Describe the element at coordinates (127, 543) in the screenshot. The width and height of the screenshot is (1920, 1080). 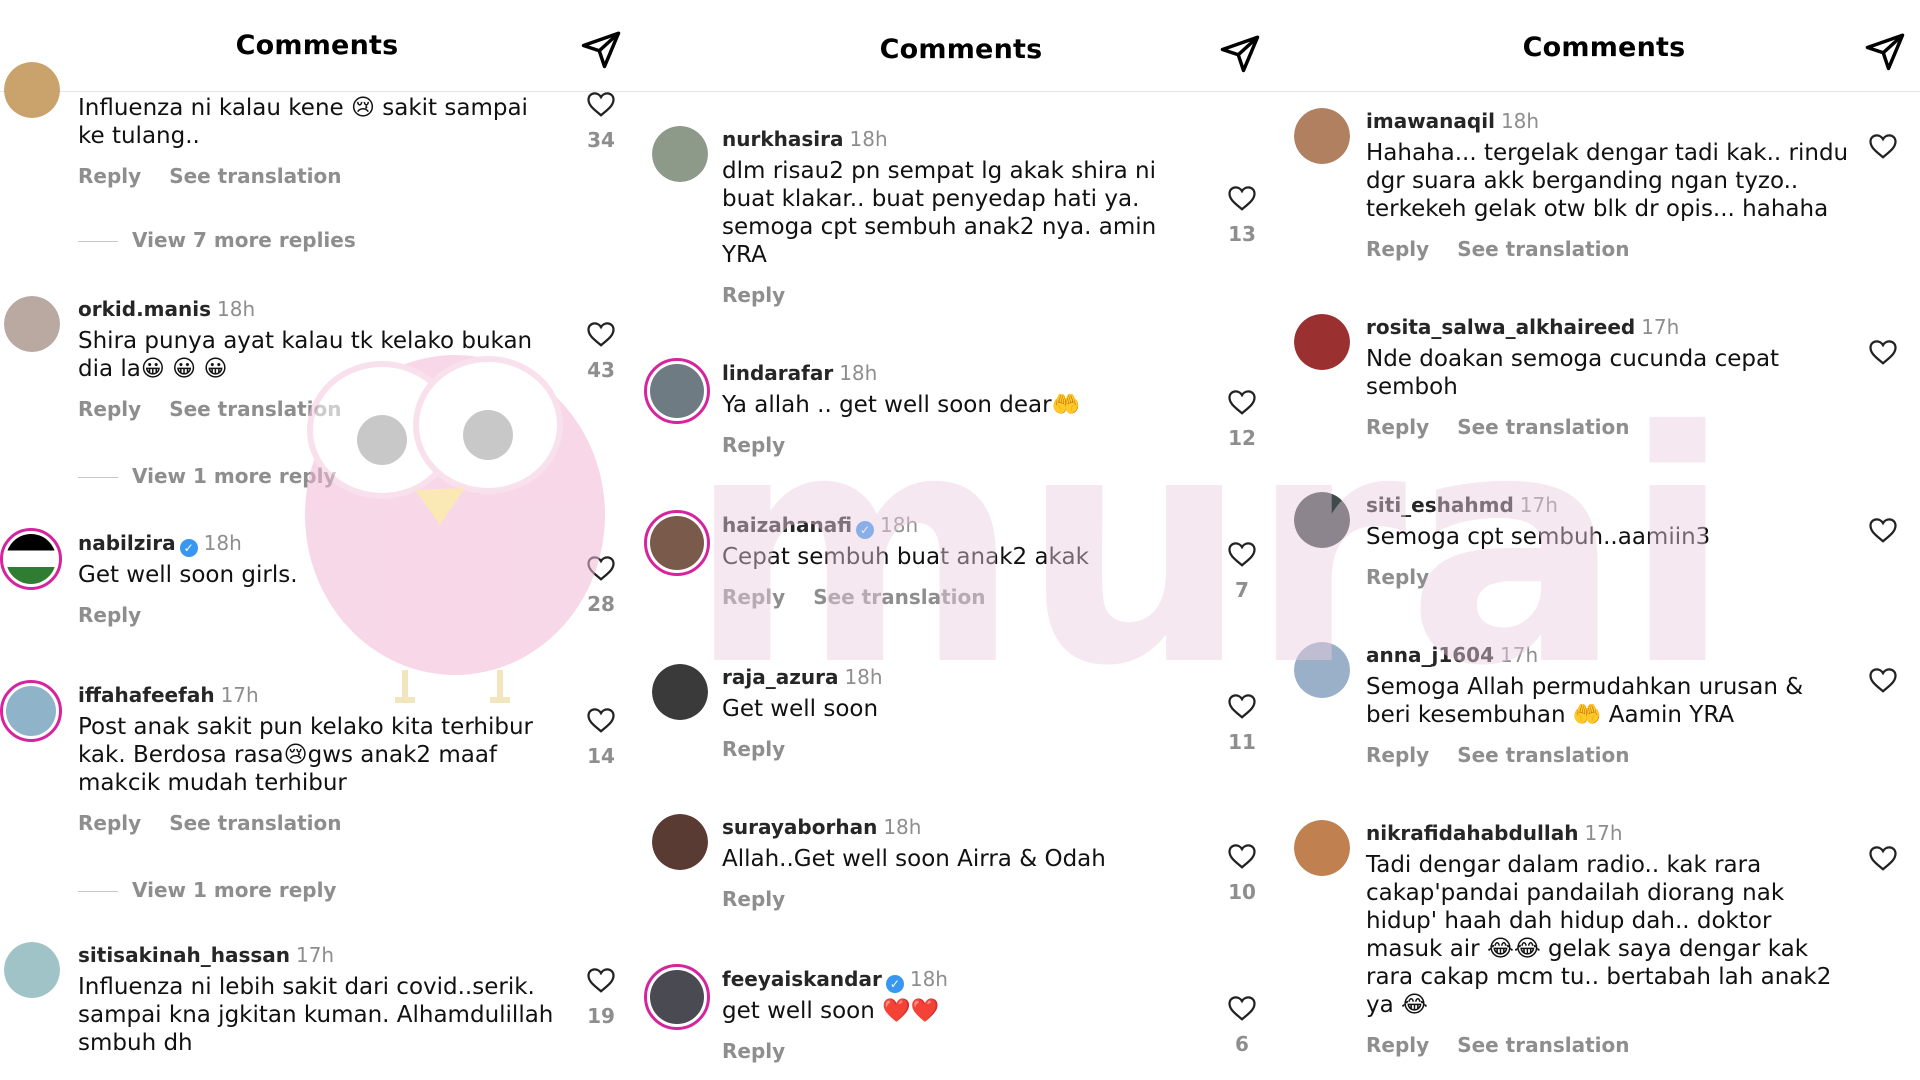
I see `username: nabilzira` at that location.